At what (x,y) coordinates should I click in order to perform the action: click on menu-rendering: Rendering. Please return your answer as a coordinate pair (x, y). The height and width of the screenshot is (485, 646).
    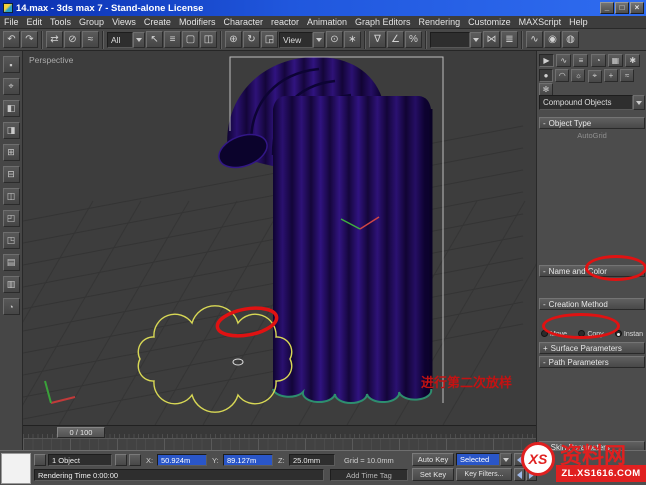
    Looking at the image, I should click on (440, 22).